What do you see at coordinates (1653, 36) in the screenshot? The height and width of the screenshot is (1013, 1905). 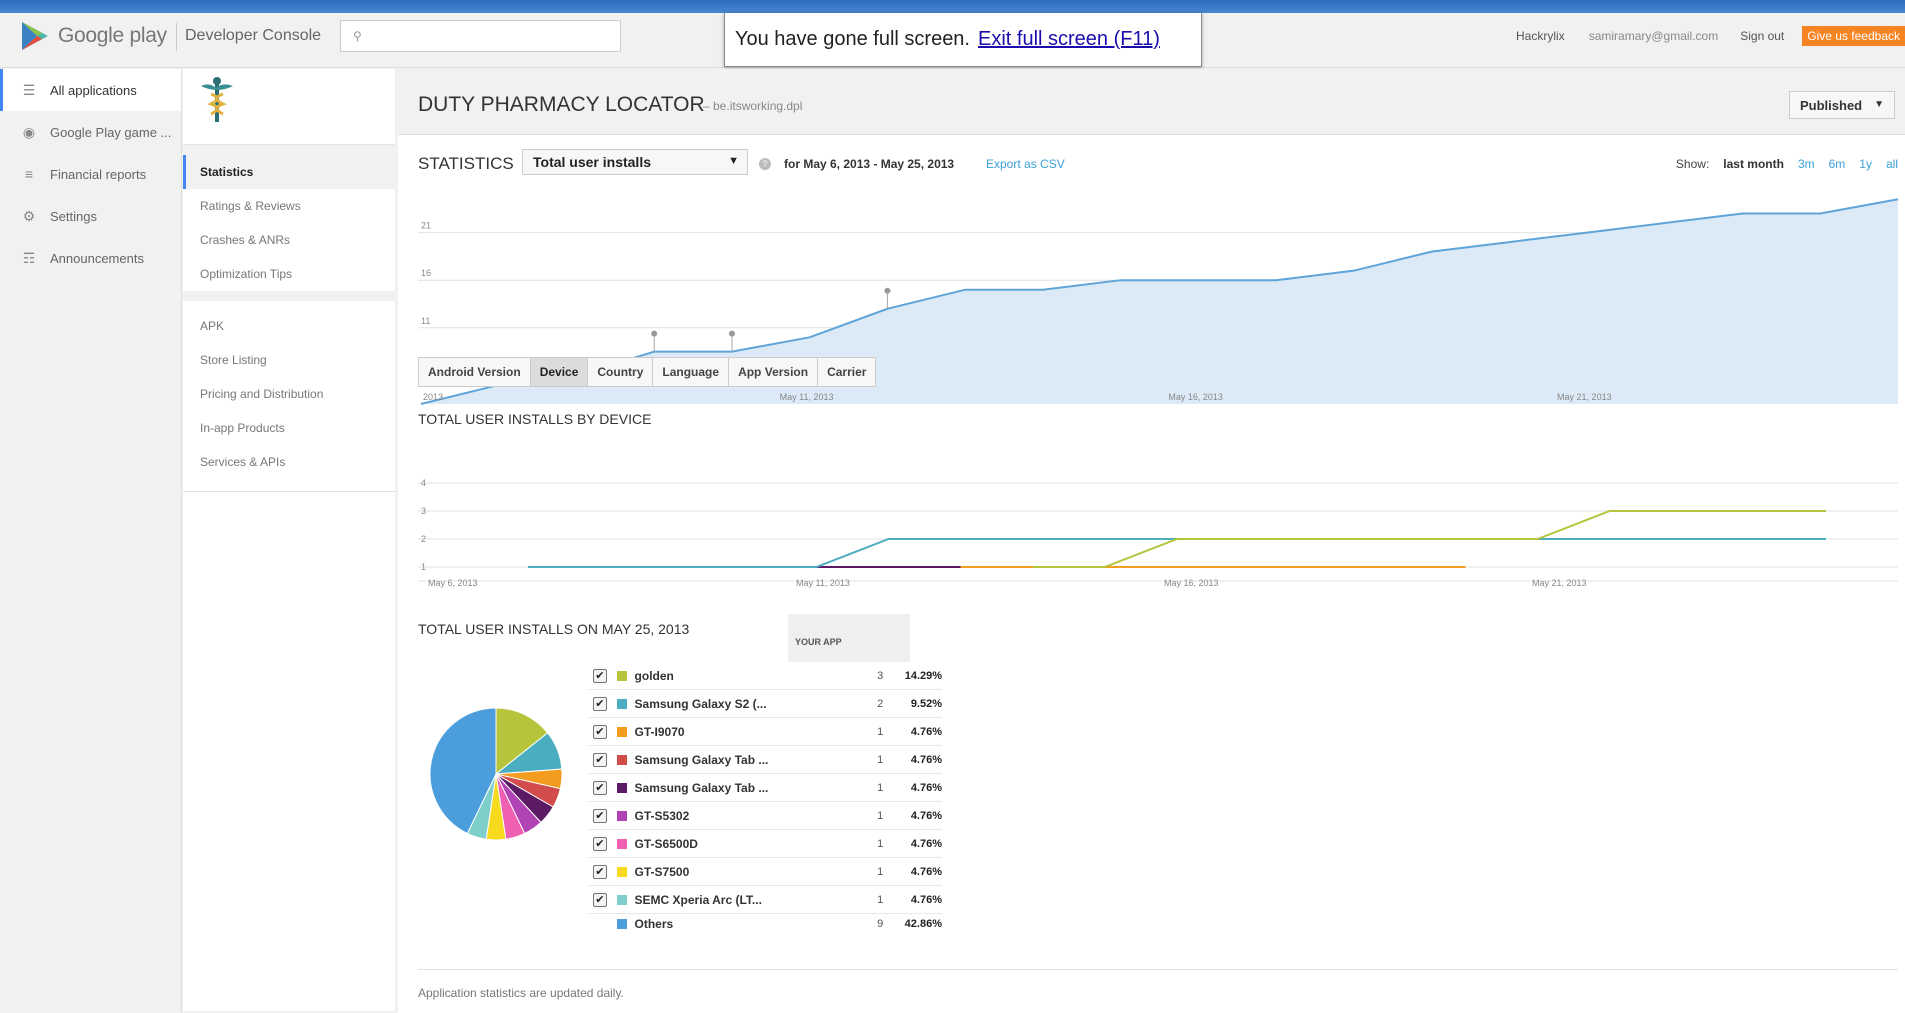 I see `account-email: samiramary@gmail.com` at bounding box center [1653, 36].